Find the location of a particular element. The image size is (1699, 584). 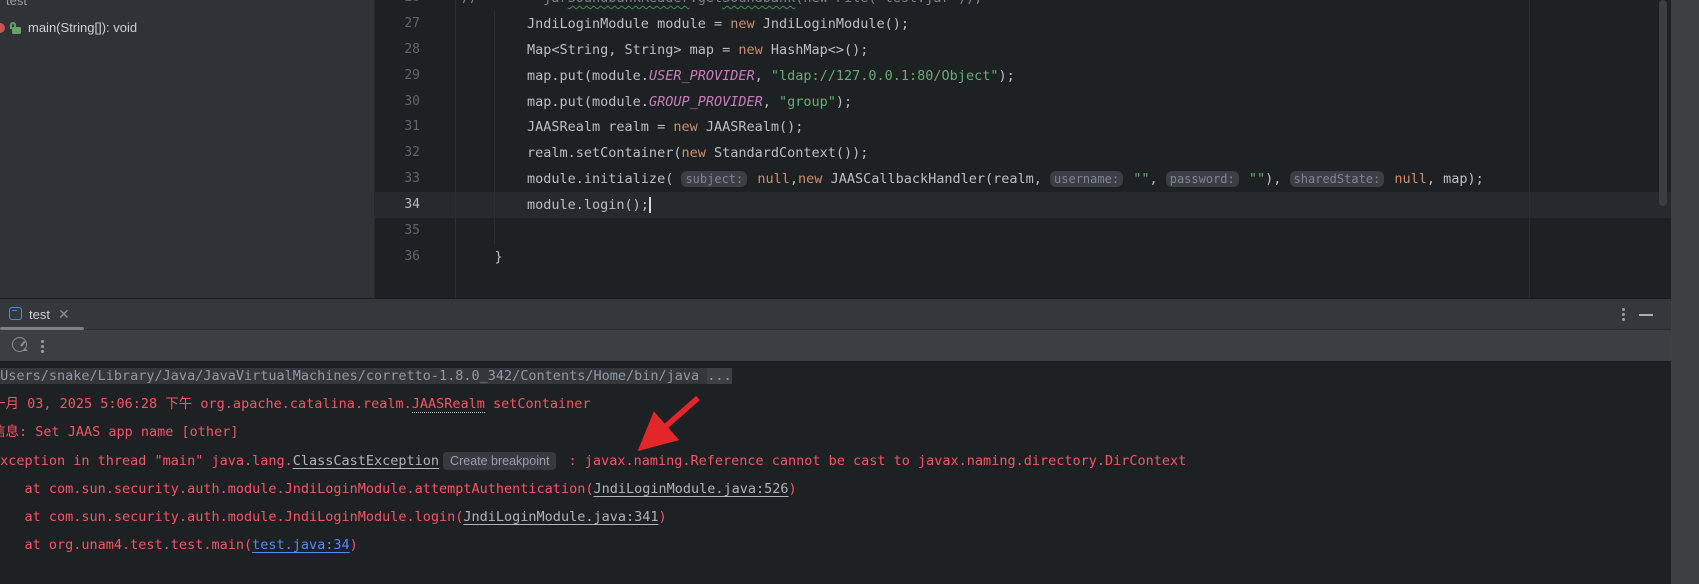

run-toolwindow-header: test ✕ is located at coordinates (835, 314).